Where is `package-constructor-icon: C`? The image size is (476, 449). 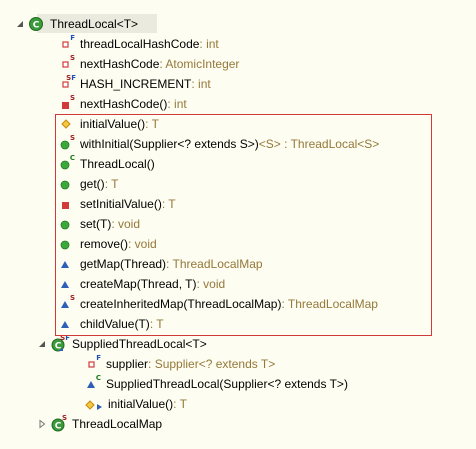
package-constructor-icon: C is located at coordinates (92, 383).